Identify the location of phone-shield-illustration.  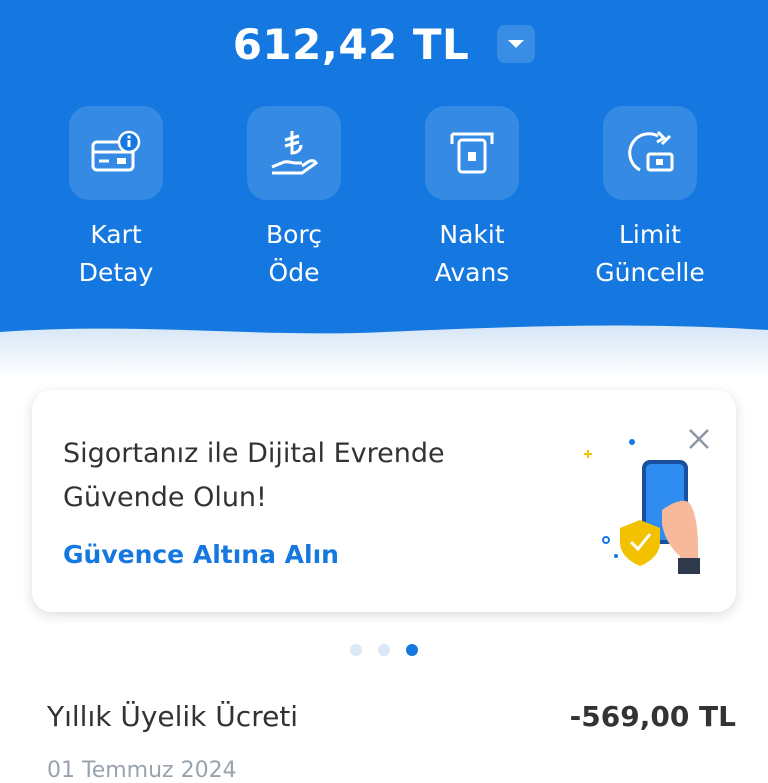
(642, 506).